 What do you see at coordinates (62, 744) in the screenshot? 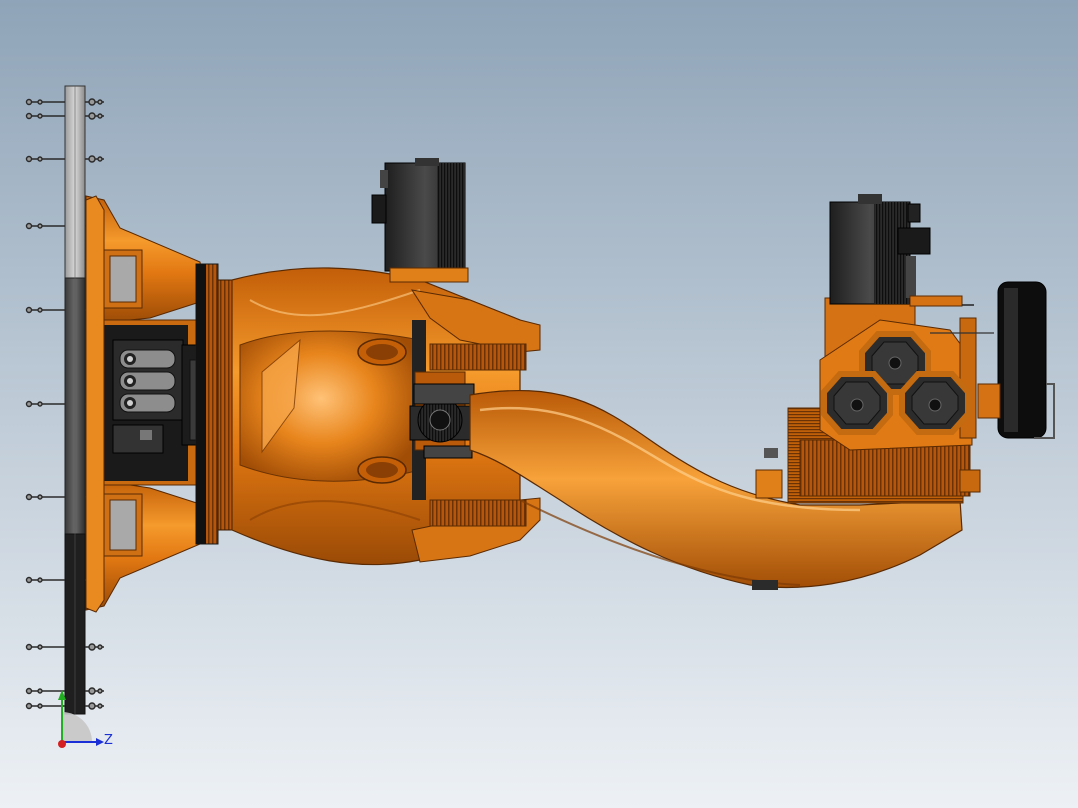
I see `triad-x-axis` at bounding box center [62, 744].